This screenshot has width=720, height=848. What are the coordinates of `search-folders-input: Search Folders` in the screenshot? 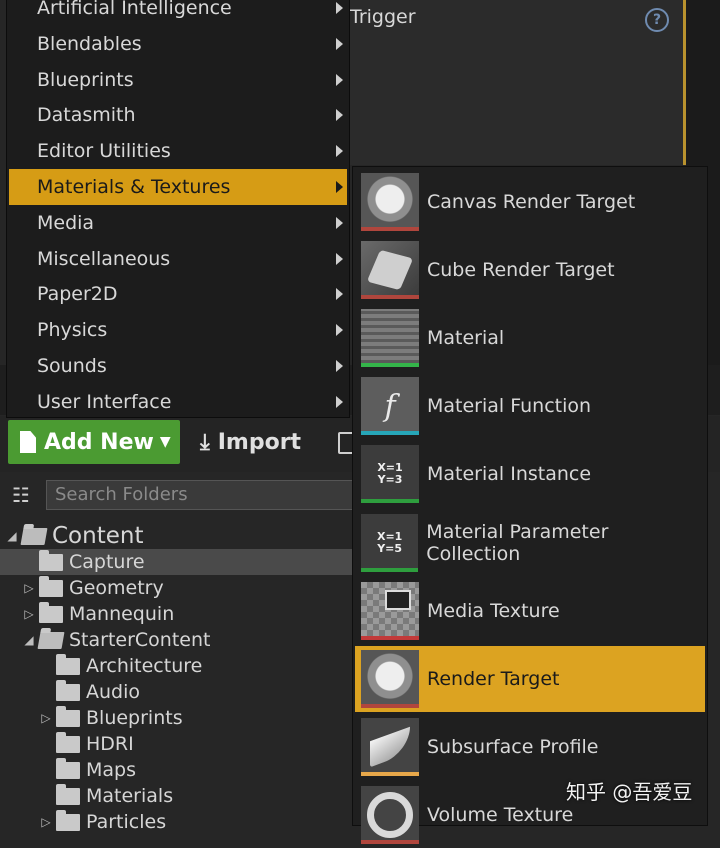 It's located at (201, 495).